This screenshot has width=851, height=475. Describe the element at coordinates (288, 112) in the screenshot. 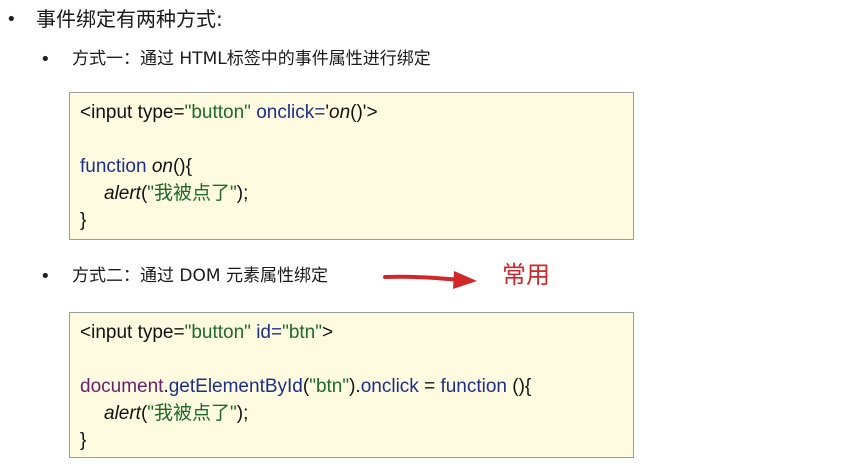

I see `code-attribute: onclick=` at that location.